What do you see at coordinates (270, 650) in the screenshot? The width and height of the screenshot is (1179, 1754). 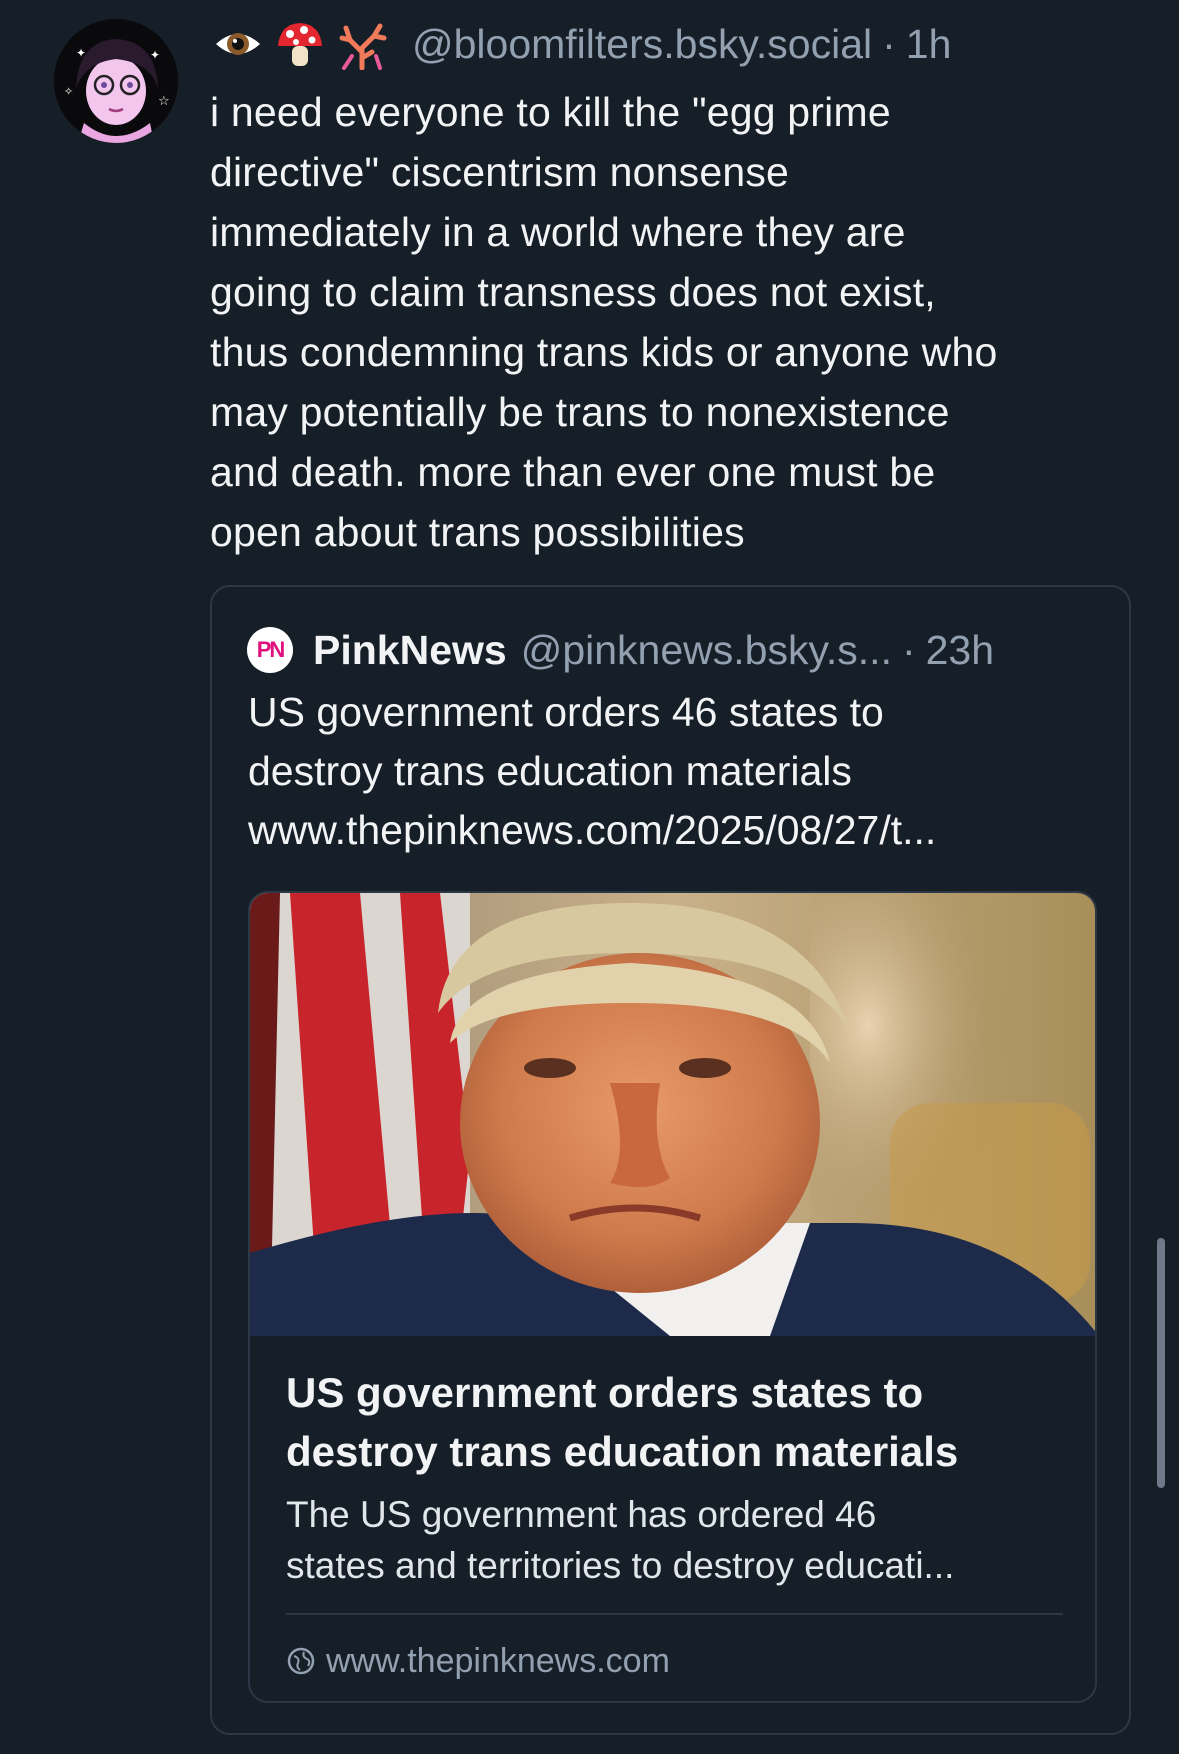 I see `pinknews-avatar: PN` at bounding box center [270, 650].